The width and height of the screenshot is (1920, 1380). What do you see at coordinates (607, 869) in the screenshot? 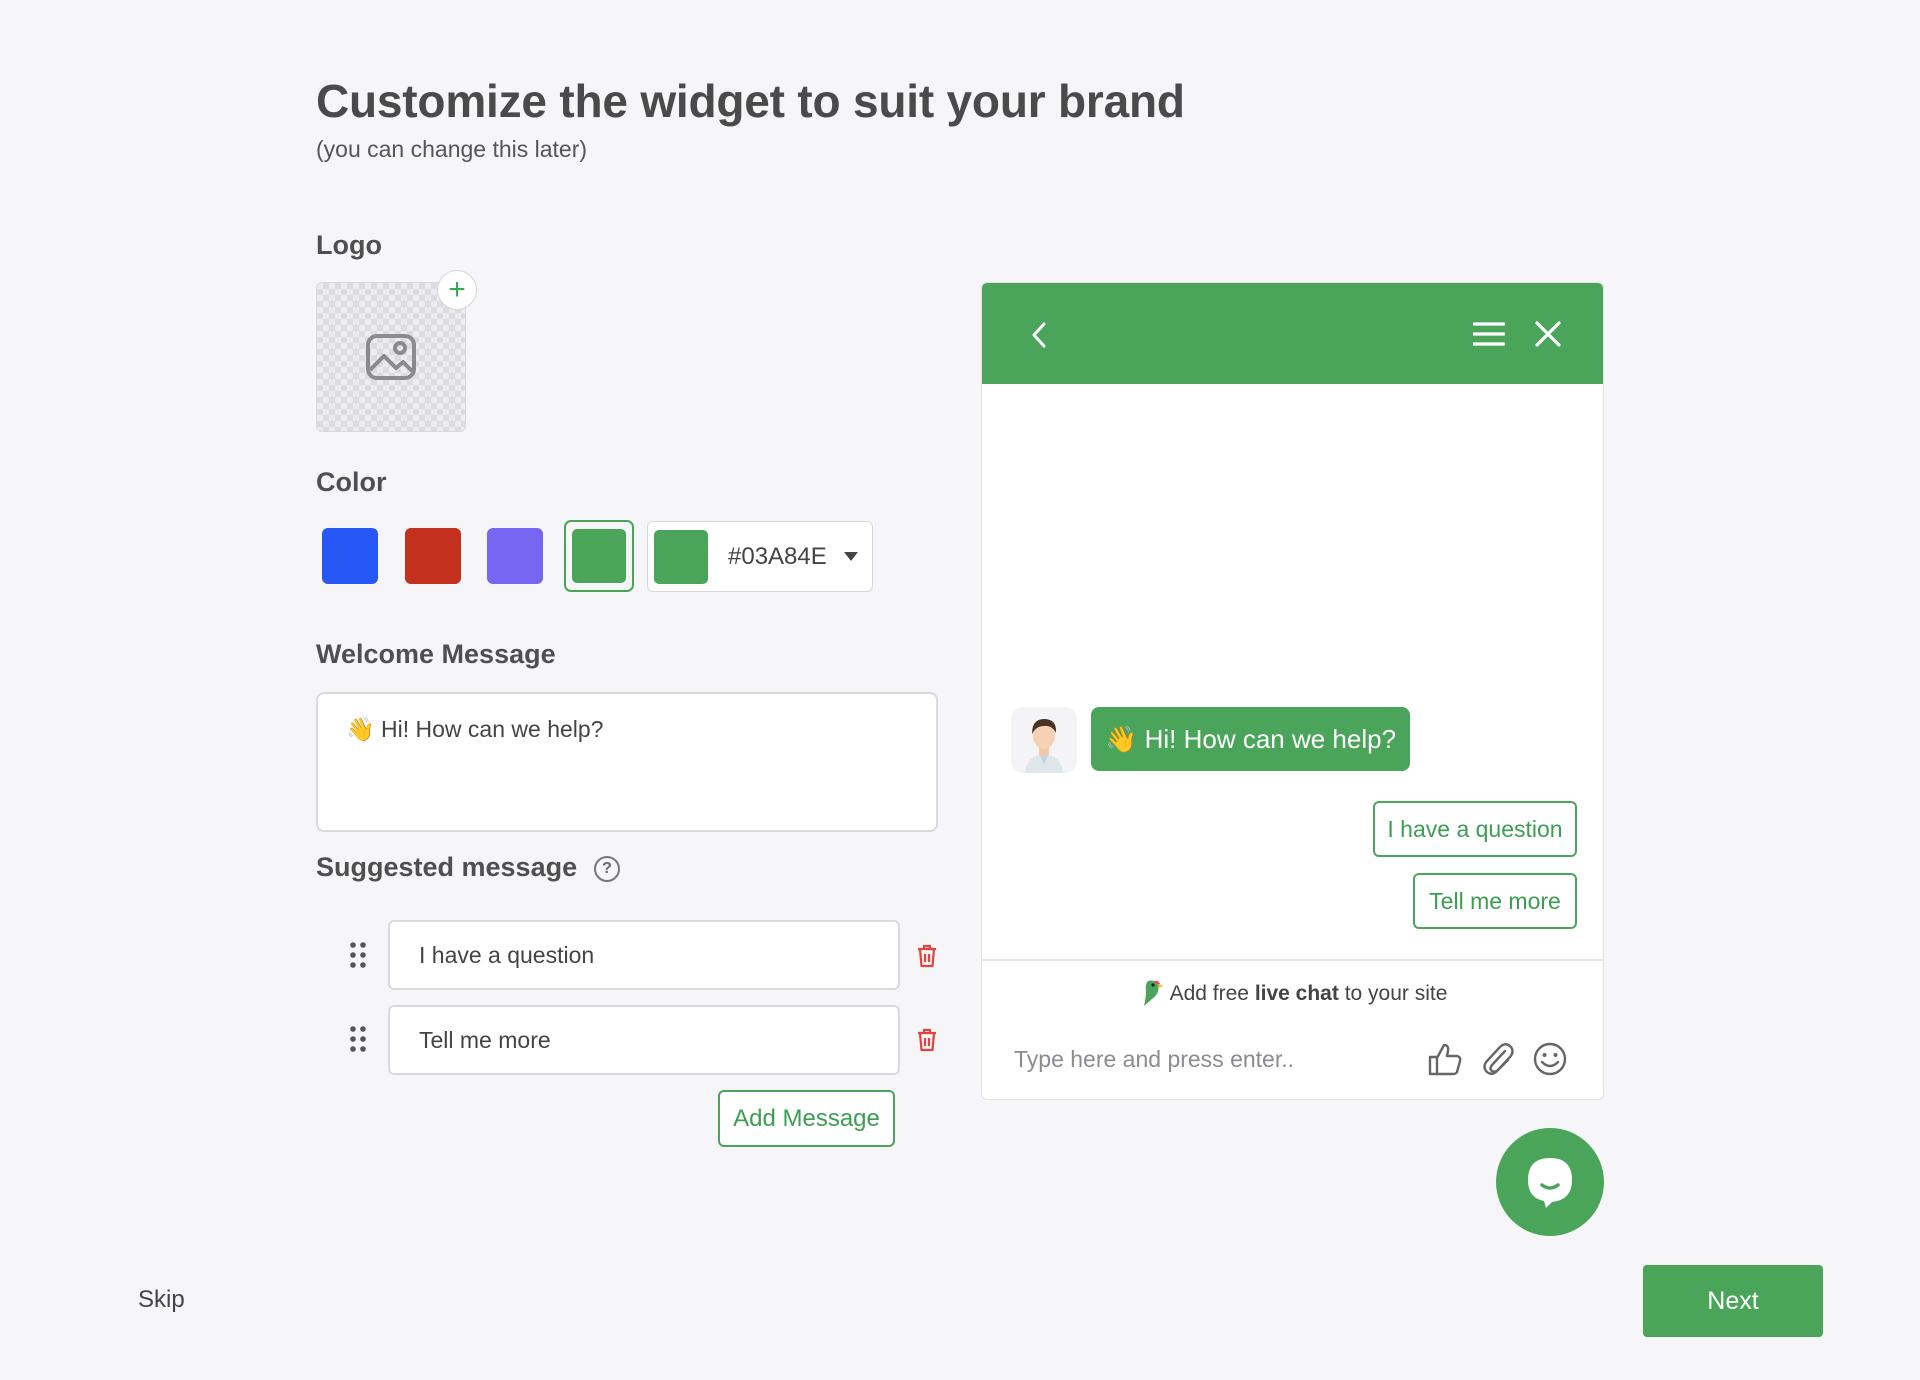
I see `help-icon: ?` at bounding box center [607, 869].